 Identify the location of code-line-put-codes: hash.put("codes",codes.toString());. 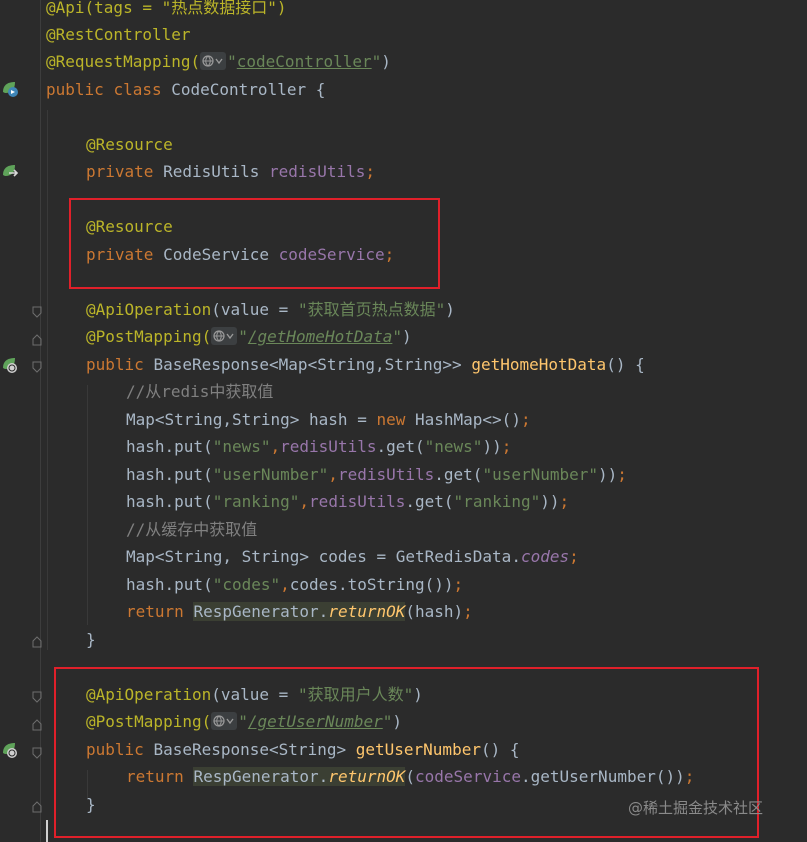
(295, 584).